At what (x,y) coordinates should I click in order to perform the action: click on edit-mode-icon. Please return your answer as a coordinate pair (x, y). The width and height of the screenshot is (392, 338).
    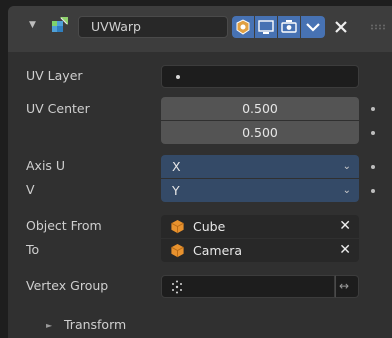
    Looking at the image, I should click on (243, 27).